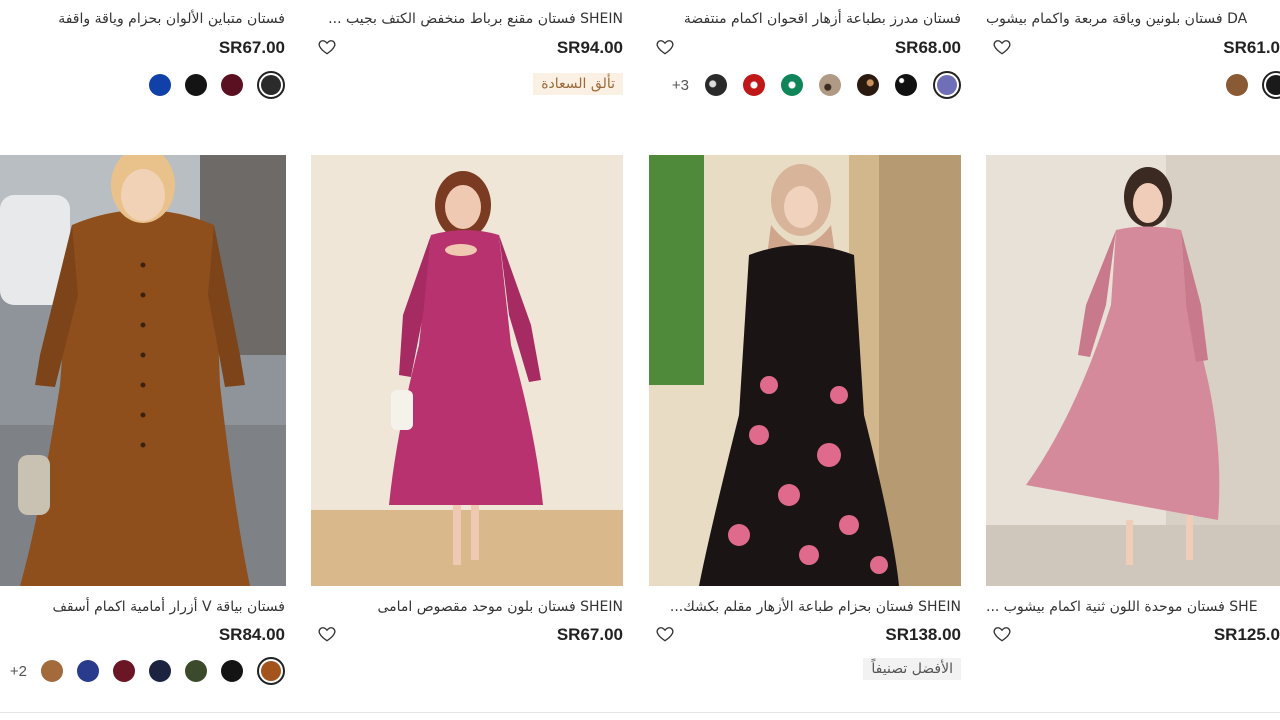  Describe the element at coordinates (1251, 47) in the screenshot. I see `product-price: SR61.0` at that location.